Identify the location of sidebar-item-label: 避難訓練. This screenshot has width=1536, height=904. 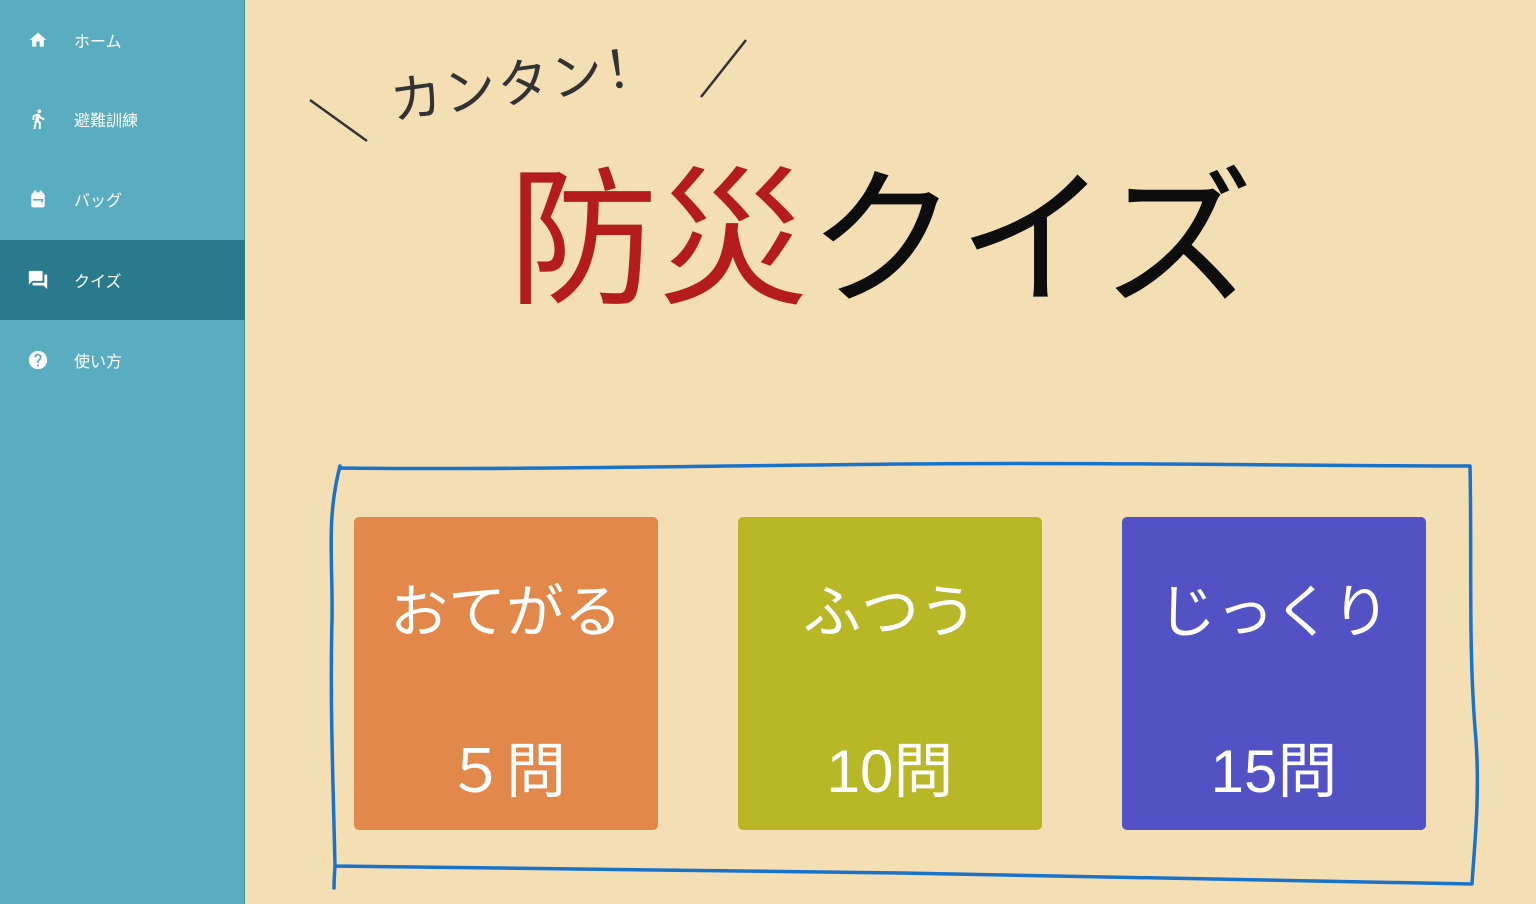
(106, 120).